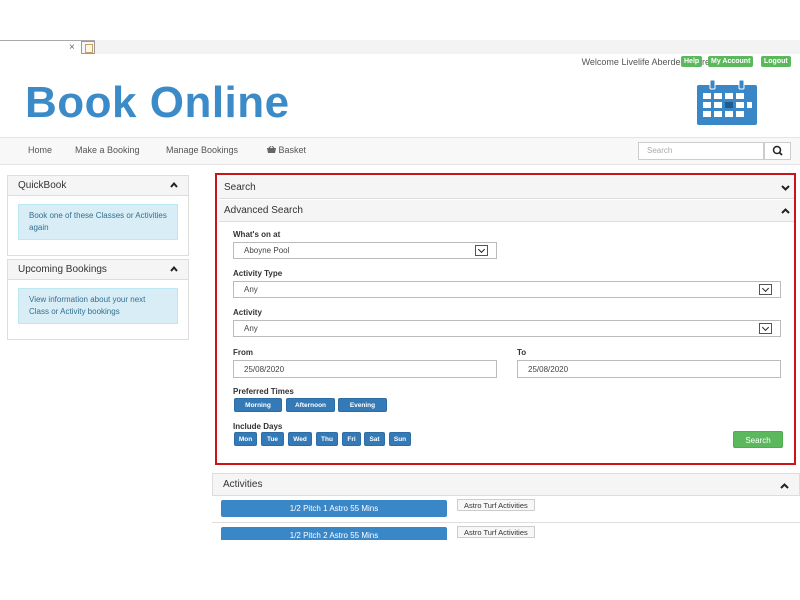 The image size is (800, 600). What do you see at coordinates (506, 211) in the screenshot?
I see `advanced-search-header: Advanced Search` at bounding box center [506, 211].